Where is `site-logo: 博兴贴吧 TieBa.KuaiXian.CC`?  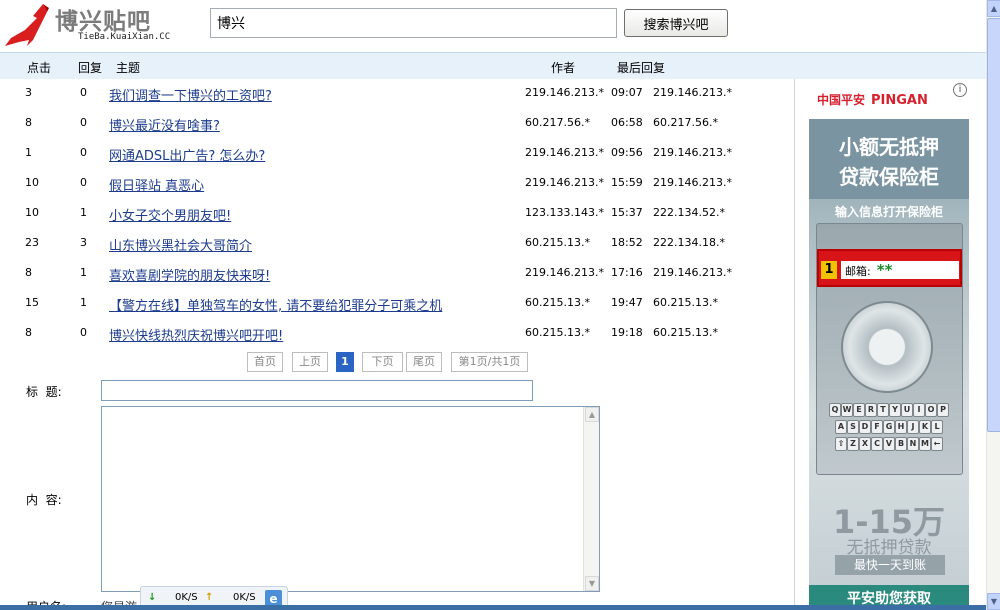
site-logo: 博兴贴吧 TieBa.KuaiXian.CC is located at coordinates (86, 25).